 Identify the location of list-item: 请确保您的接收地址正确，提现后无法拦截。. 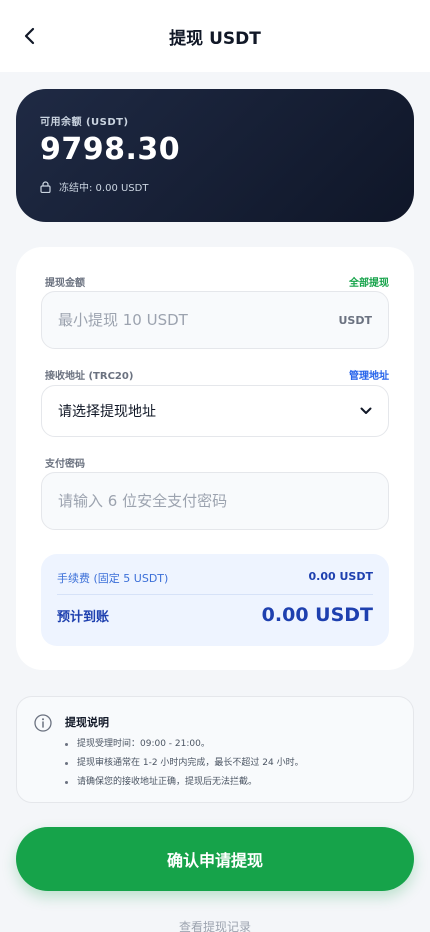
(184, 782).